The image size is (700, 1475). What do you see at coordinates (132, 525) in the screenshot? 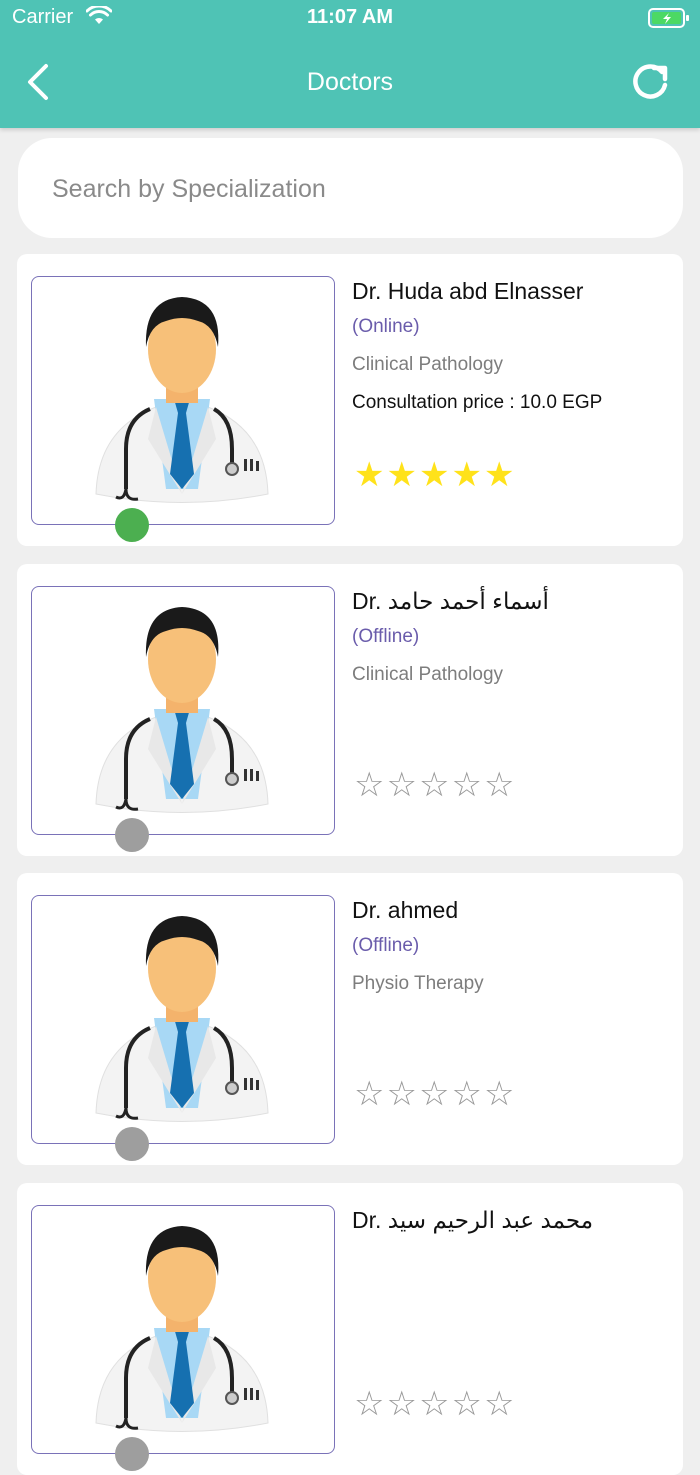
I see `online-indicator` at bounding box center [132, 525].